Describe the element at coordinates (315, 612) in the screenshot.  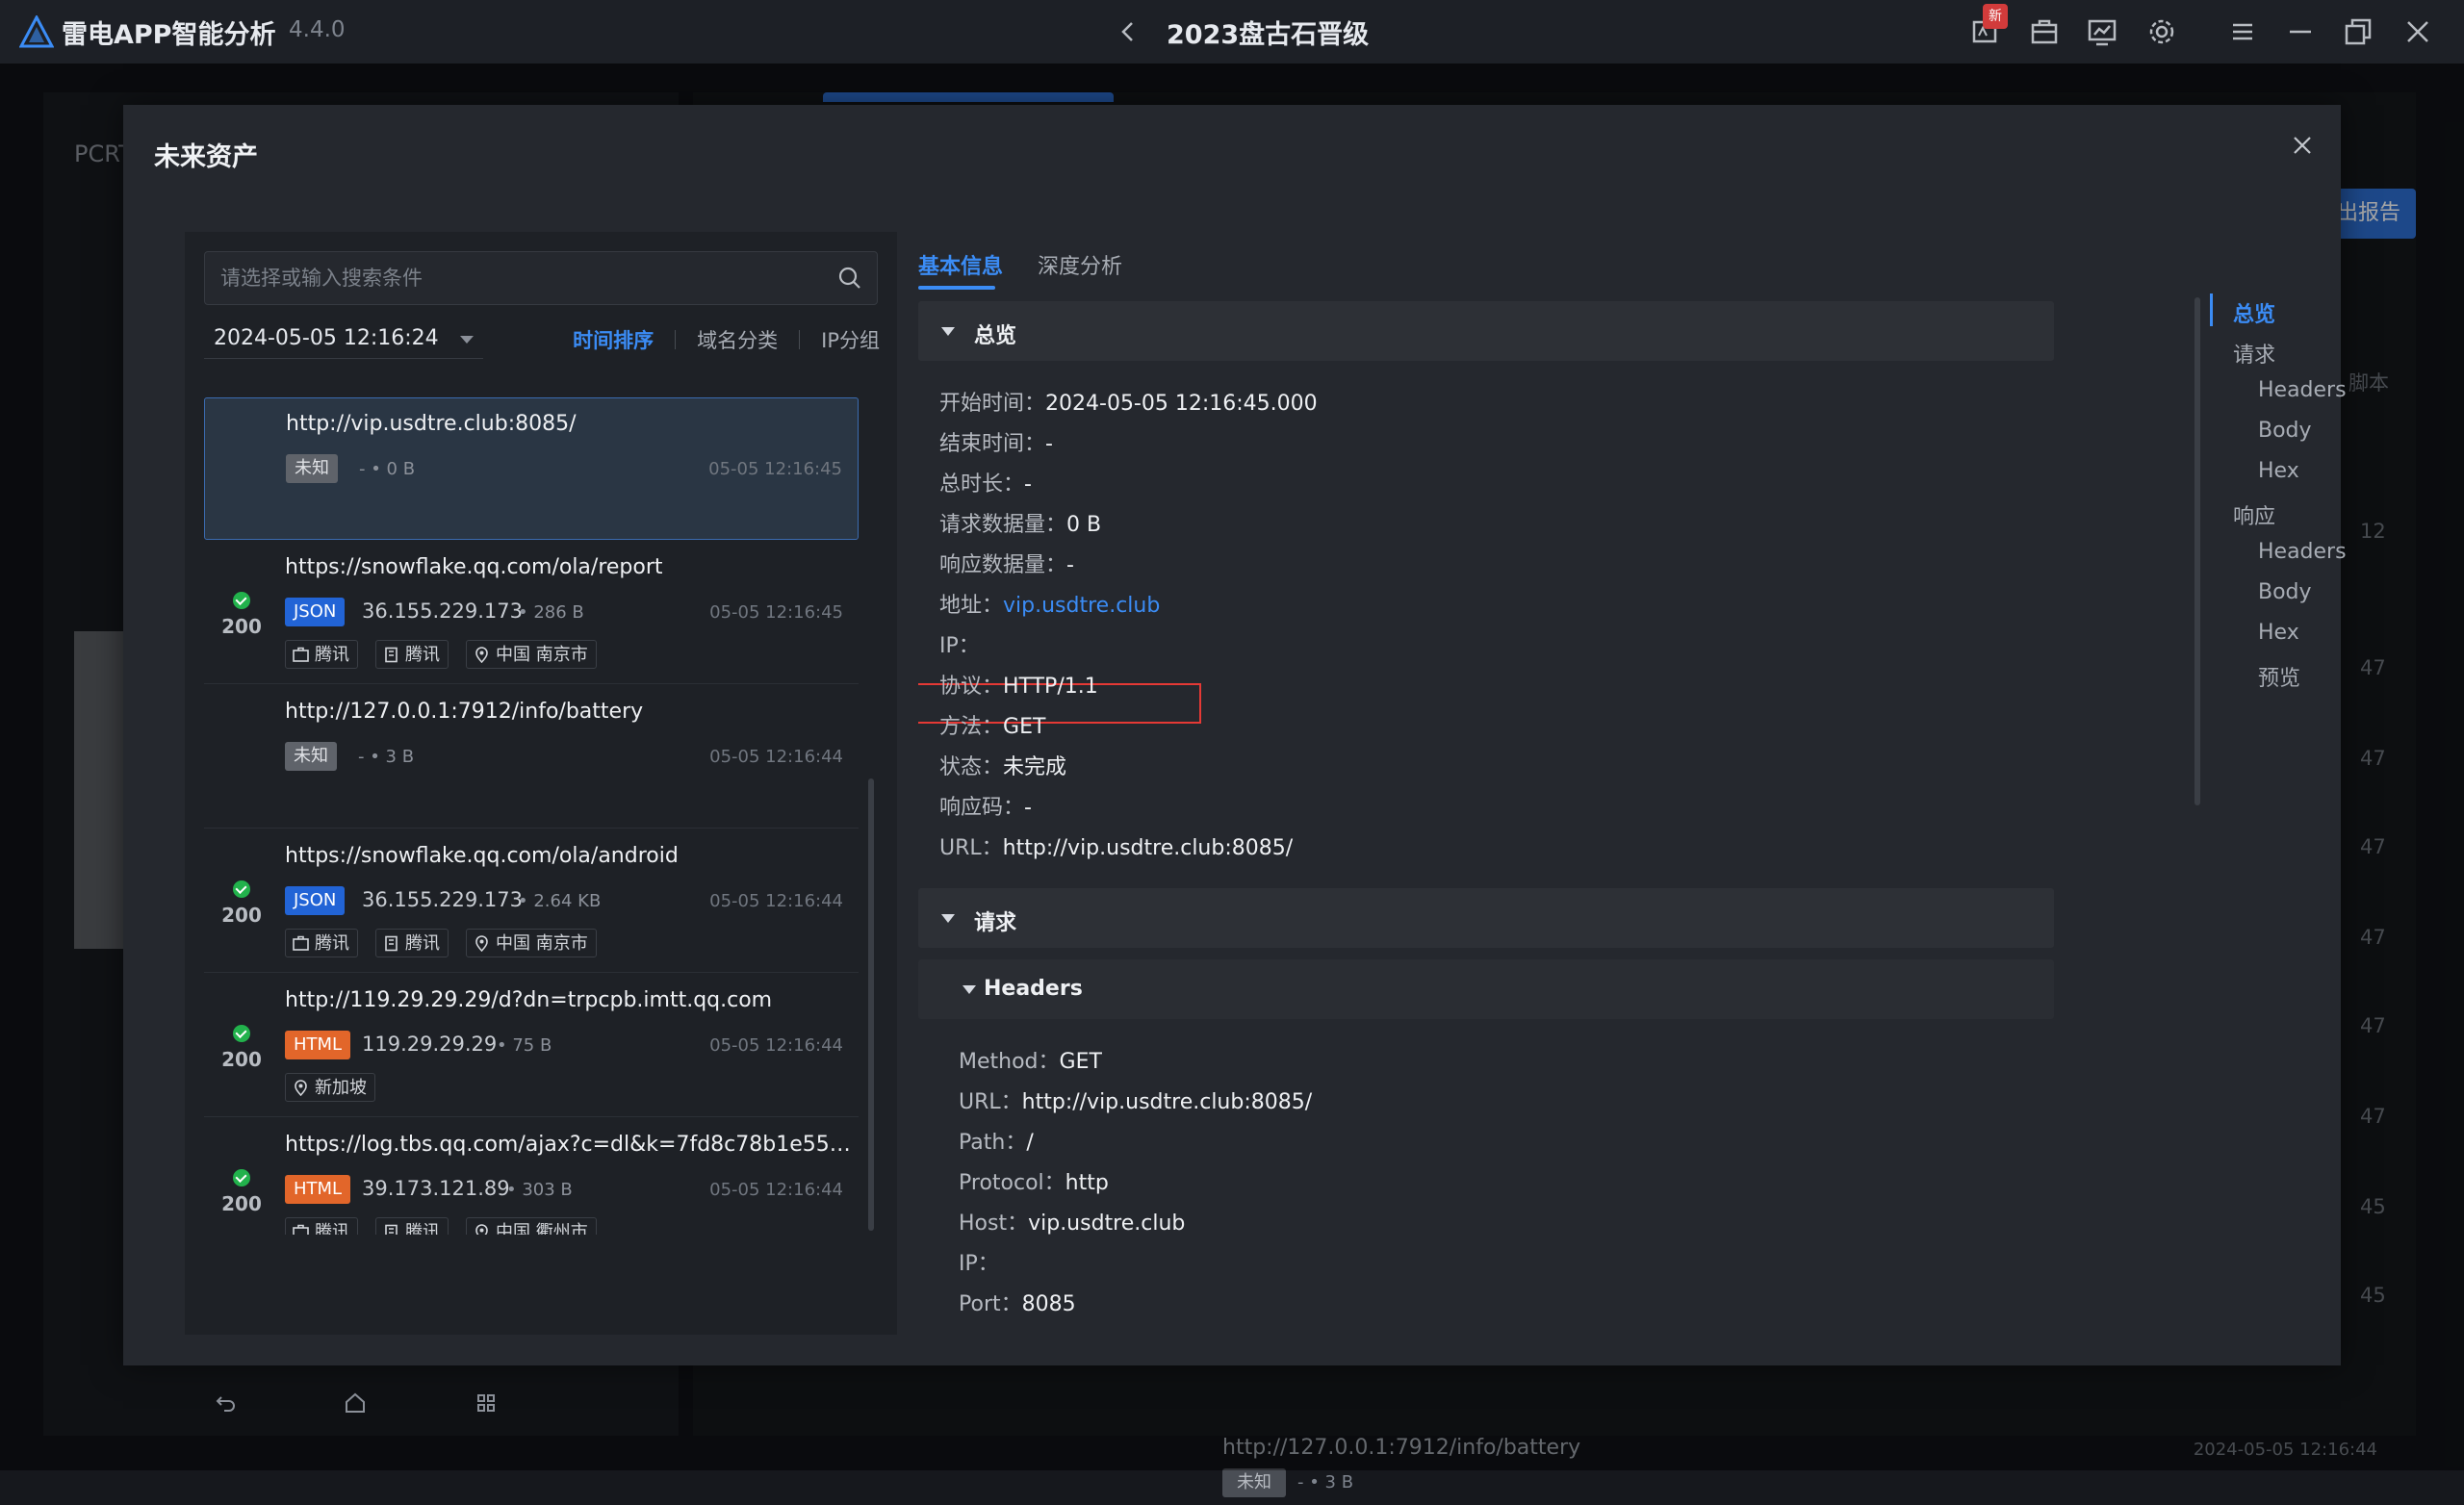
I see `content-type-tag: JSON` at that location.